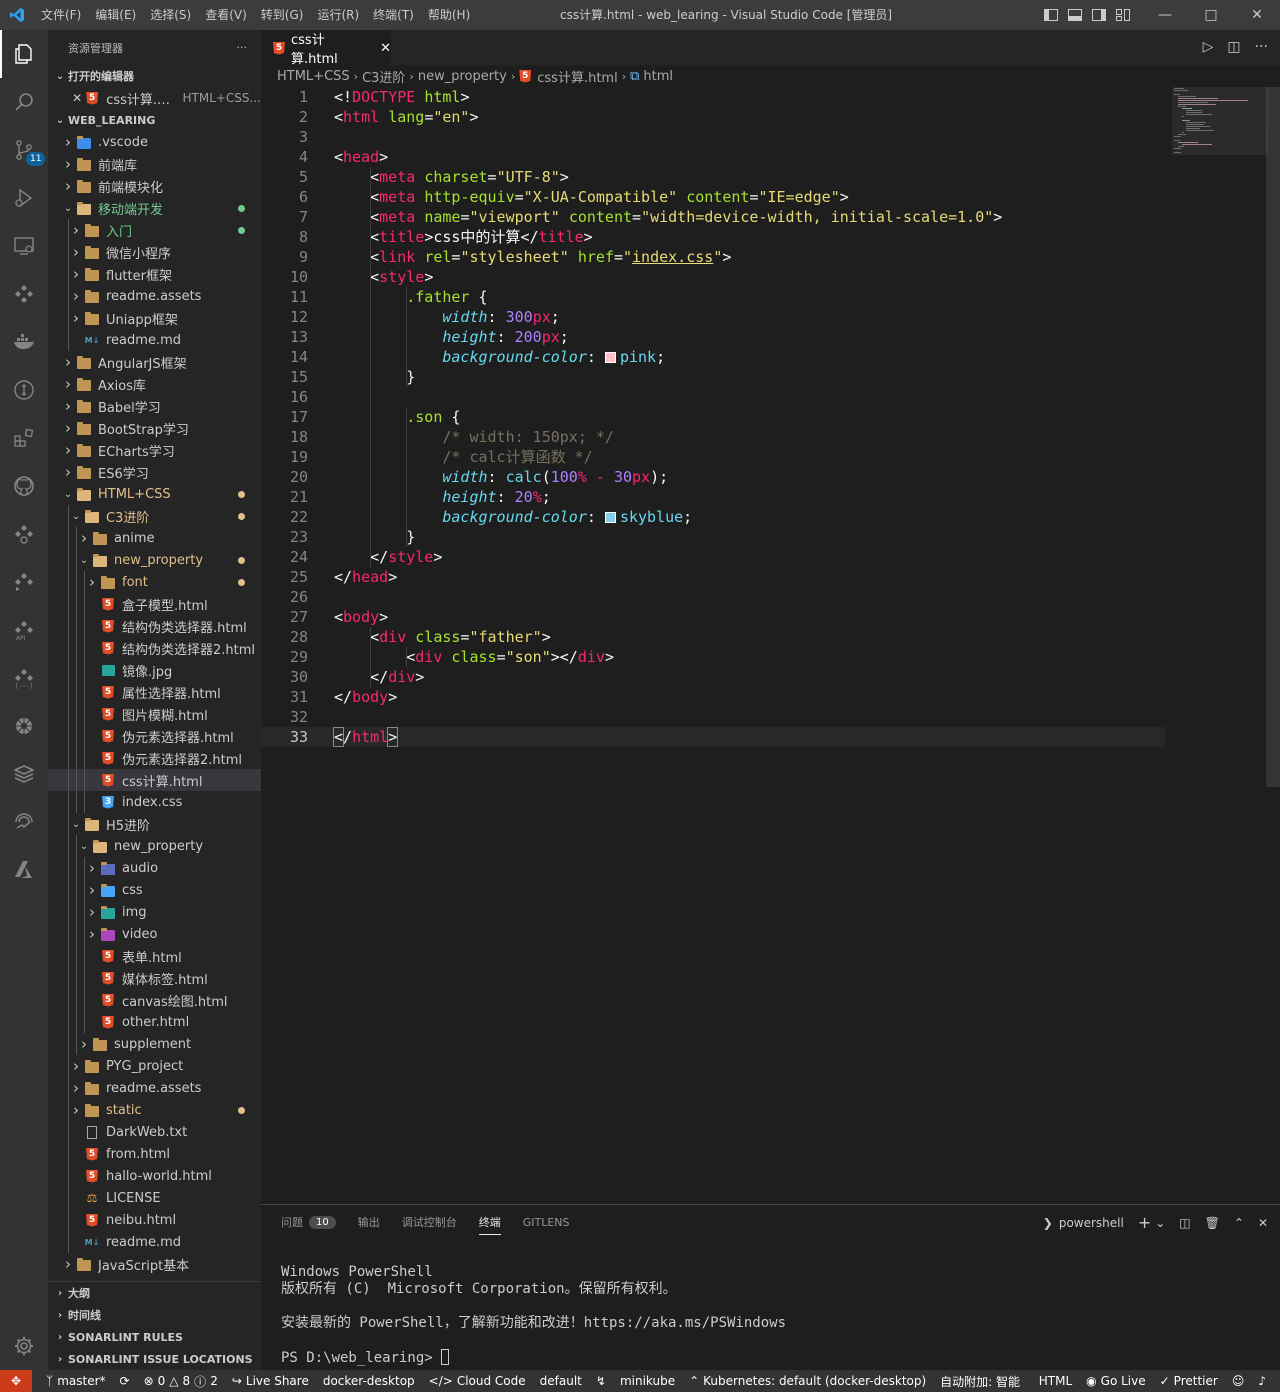  I want to click on sonarlint-issues-header: › SONARLINT ISSUE LOCATIONS, so click(154, 1359).